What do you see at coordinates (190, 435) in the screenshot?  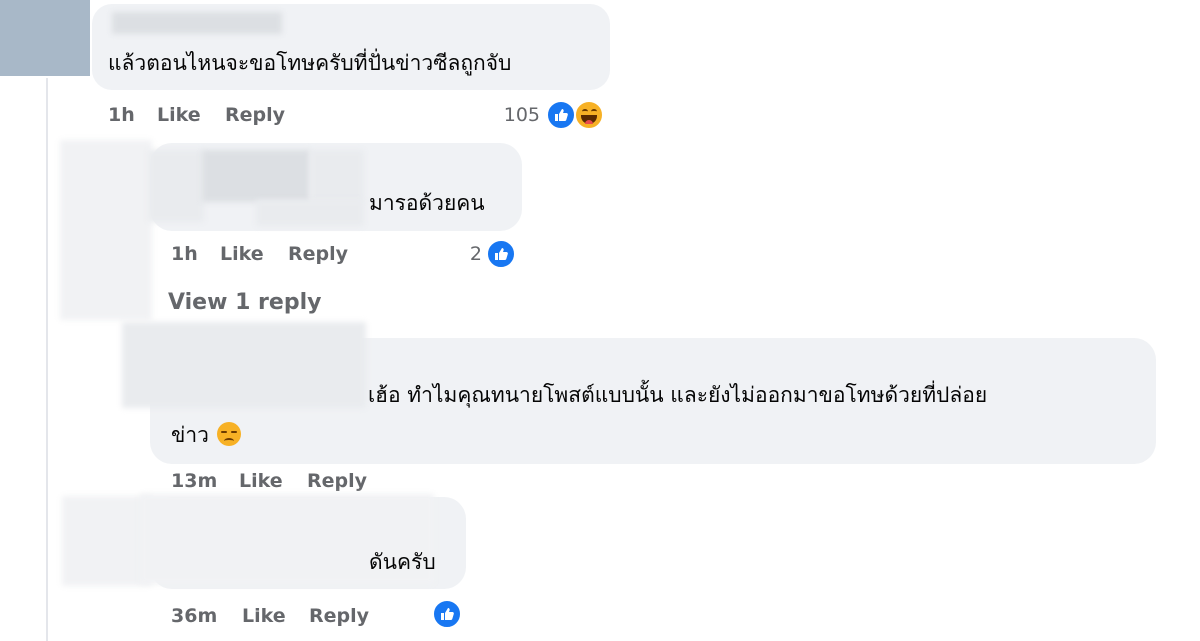 I see `comment-text-line2-text: ข่าว` at bounding box center [190, 435].